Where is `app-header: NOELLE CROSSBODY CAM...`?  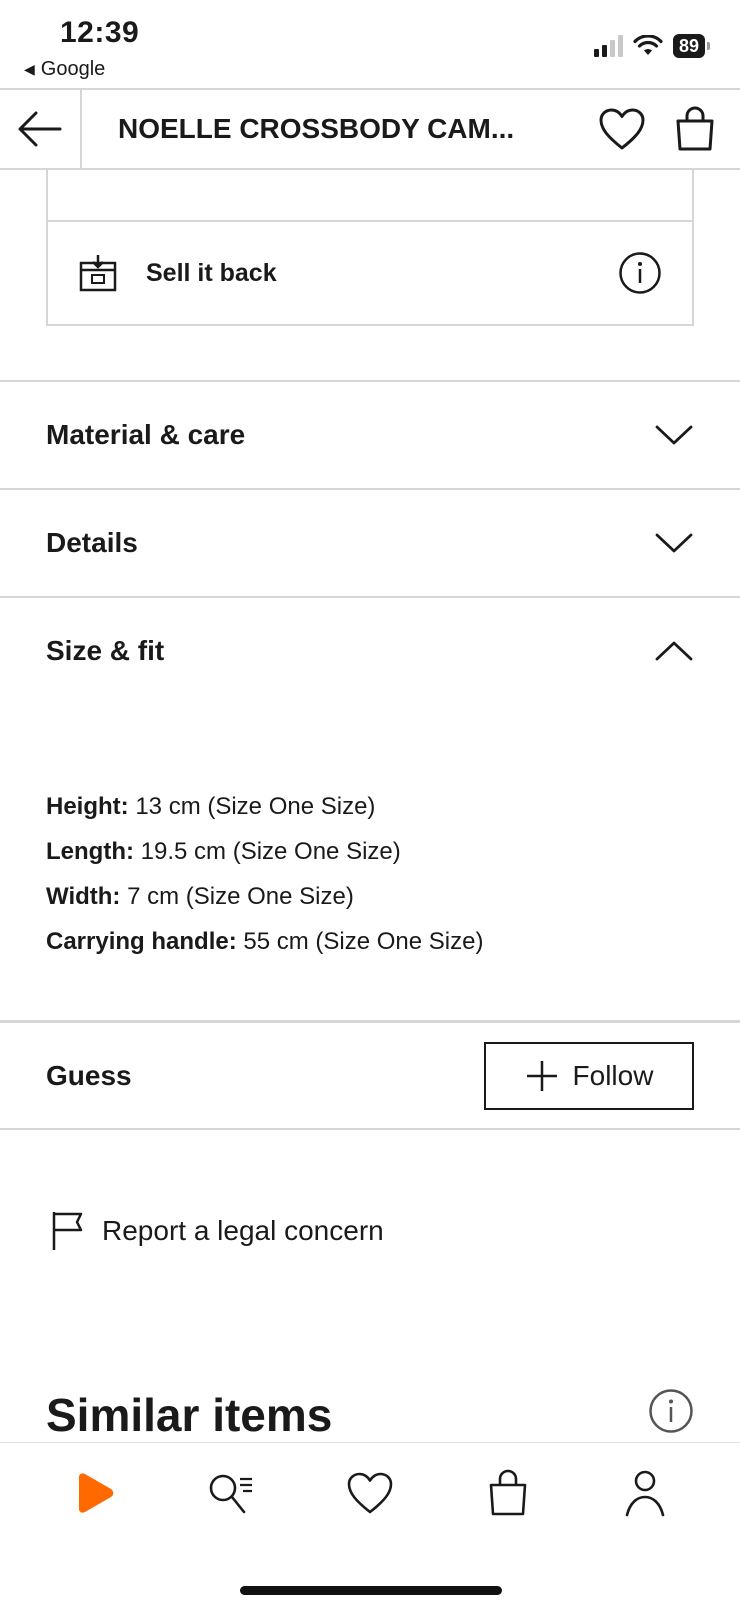
app-header: NOELLE CROSSBODY CAM... is located at coordinates (370, 129).